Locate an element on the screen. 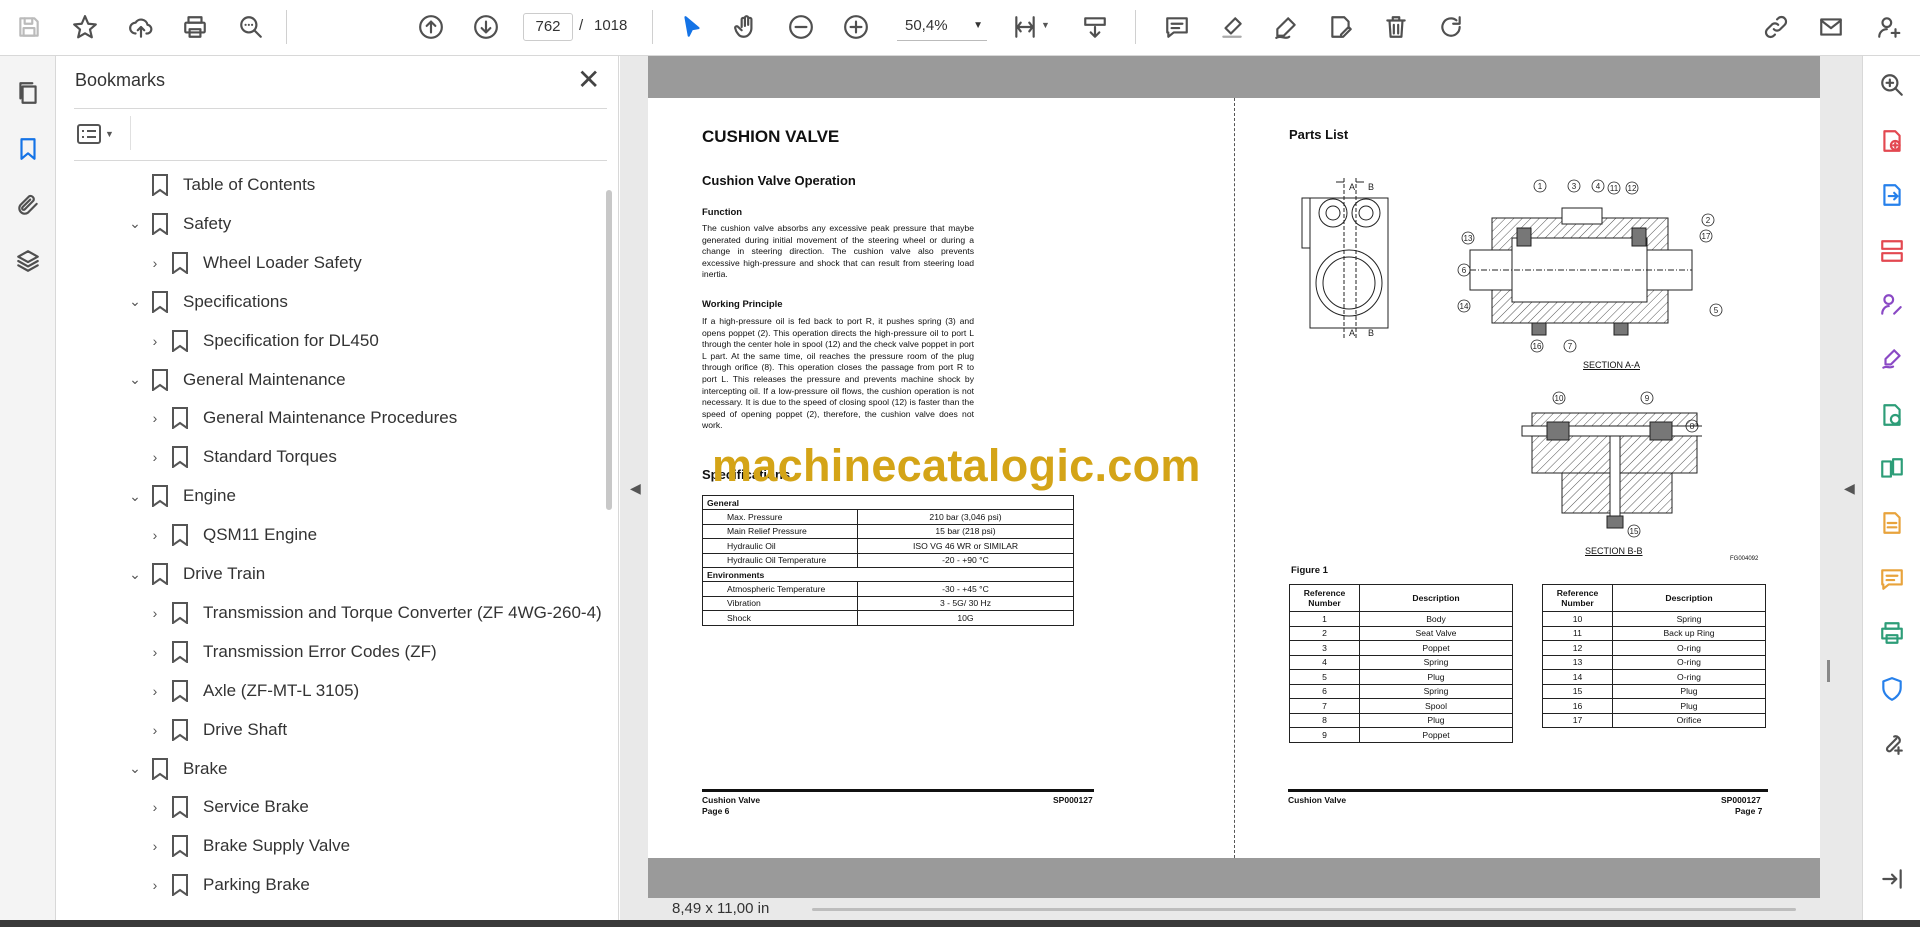  add-user-icon is located at coordinates (1889, 27).